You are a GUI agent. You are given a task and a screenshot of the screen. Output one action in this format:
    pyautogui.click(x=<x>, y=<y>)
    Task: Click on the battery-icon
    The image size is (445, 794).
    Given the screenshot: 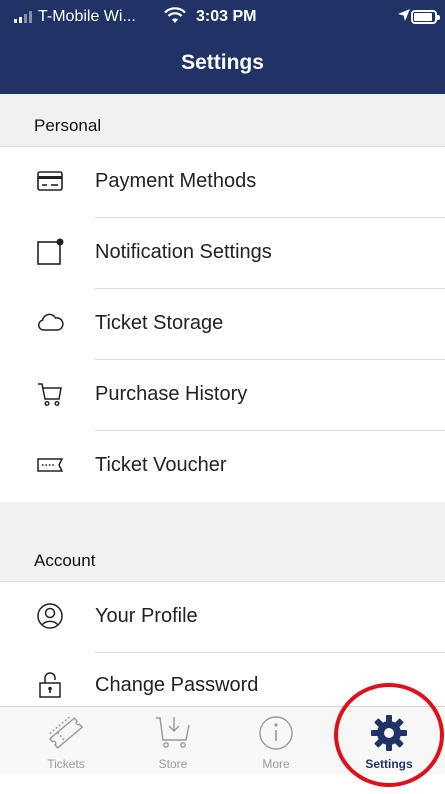 What is the action you would take?
    pyautogui.click(x=425, y=17)
    